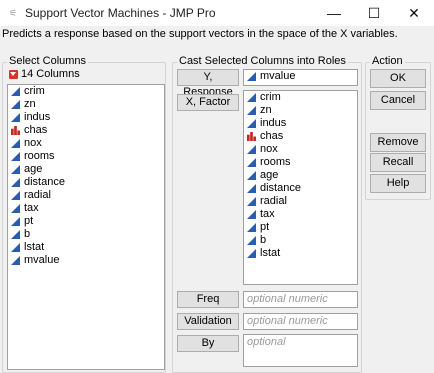  What do you see at coordinates (300, 110) in the screenshot?
I see `x-factor-item: zn` at bounding box center [300, 110].